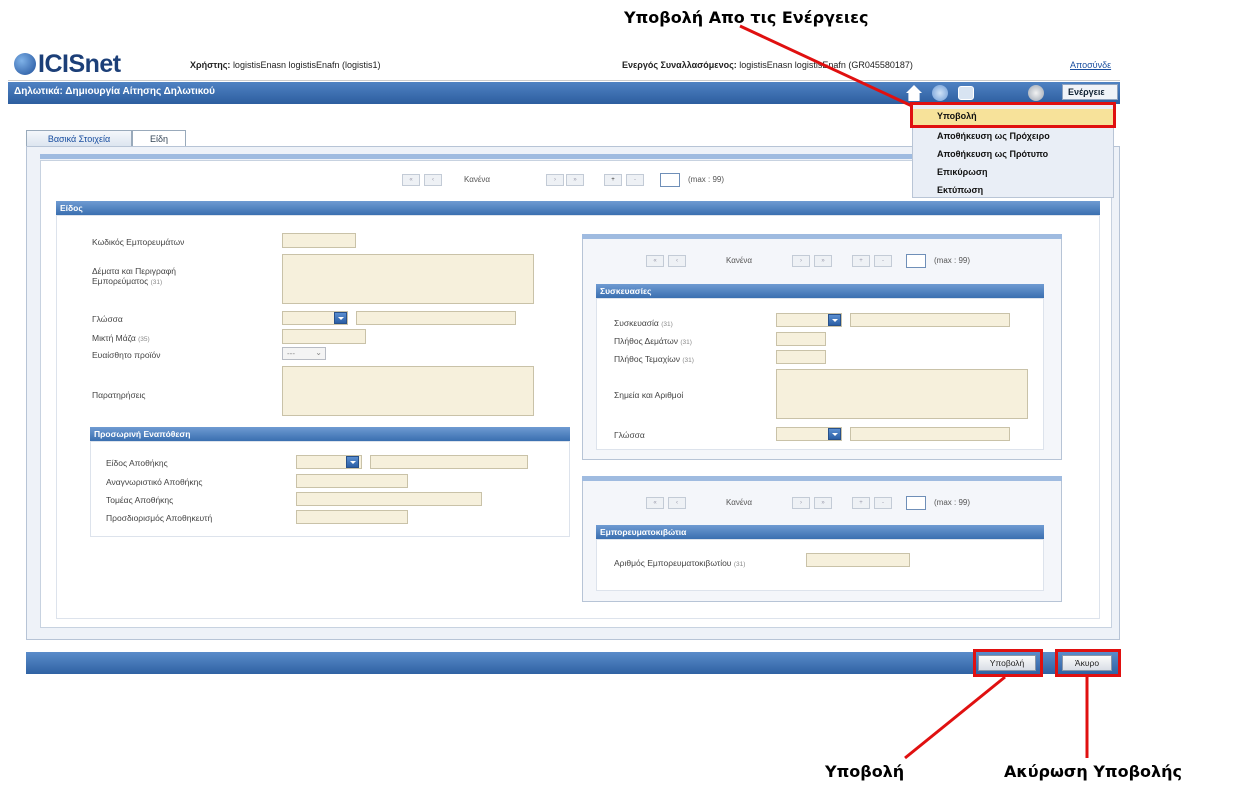  Describe the element at coordinates (955, 717) in the screenshot. I see `arrow-submit` at that location.